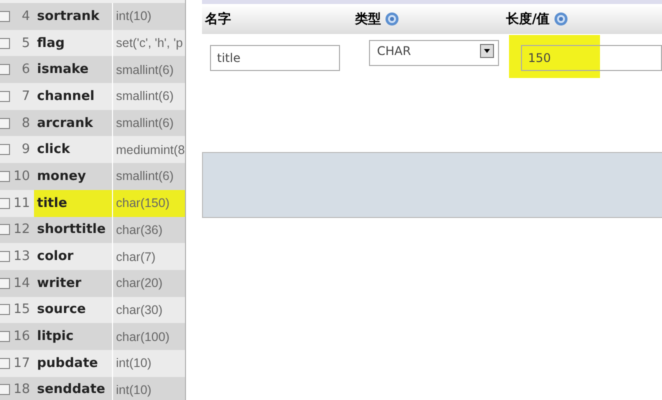 This screenshot has width=662, height=400. What do you see at coordinates (25, 123) in the screenshot?
I see `row-number: 8` at bounding box center [25, 123].